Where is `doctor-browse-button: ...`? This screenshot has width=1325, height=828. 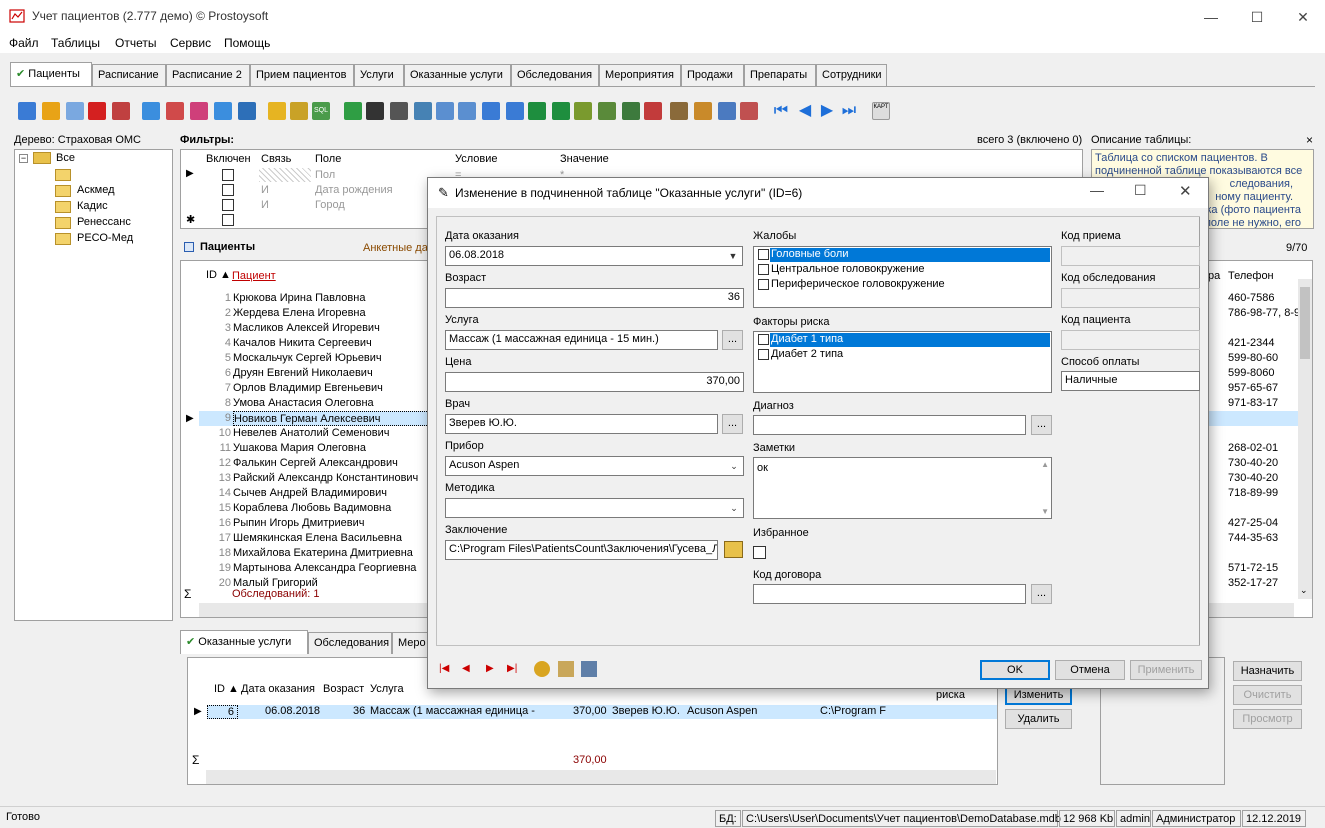 doctor-browse-button: ... is located at coordinates (732, 424).